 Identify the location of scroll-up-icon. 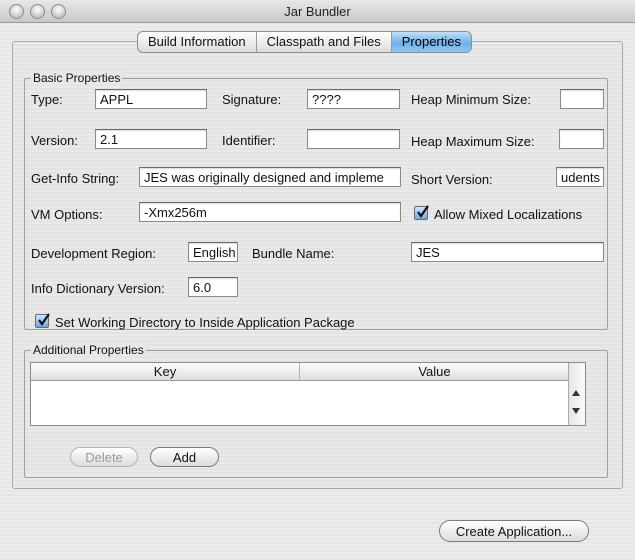
(576, 393).